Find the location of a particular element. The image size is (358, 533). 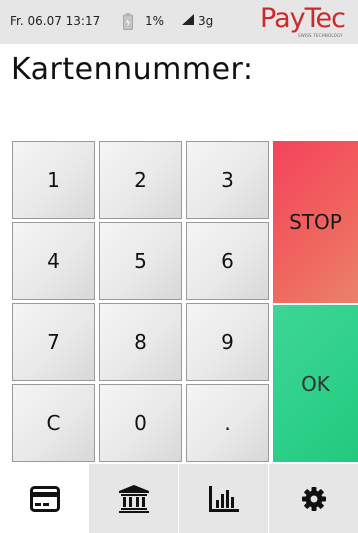

key-1: 1 is located at coordinates (53, 180).